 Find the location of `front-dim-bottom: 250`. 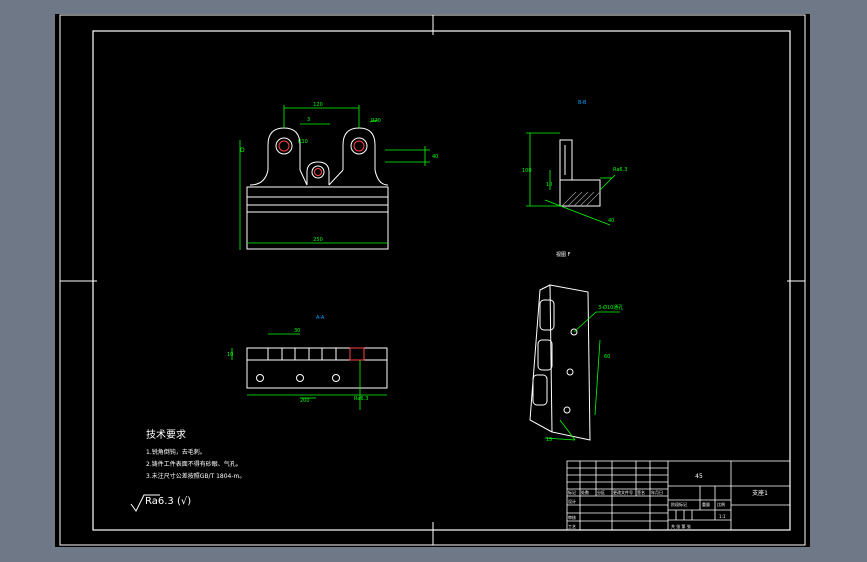

front-dim-bottom: 250 is located at coordinates (318, 240).